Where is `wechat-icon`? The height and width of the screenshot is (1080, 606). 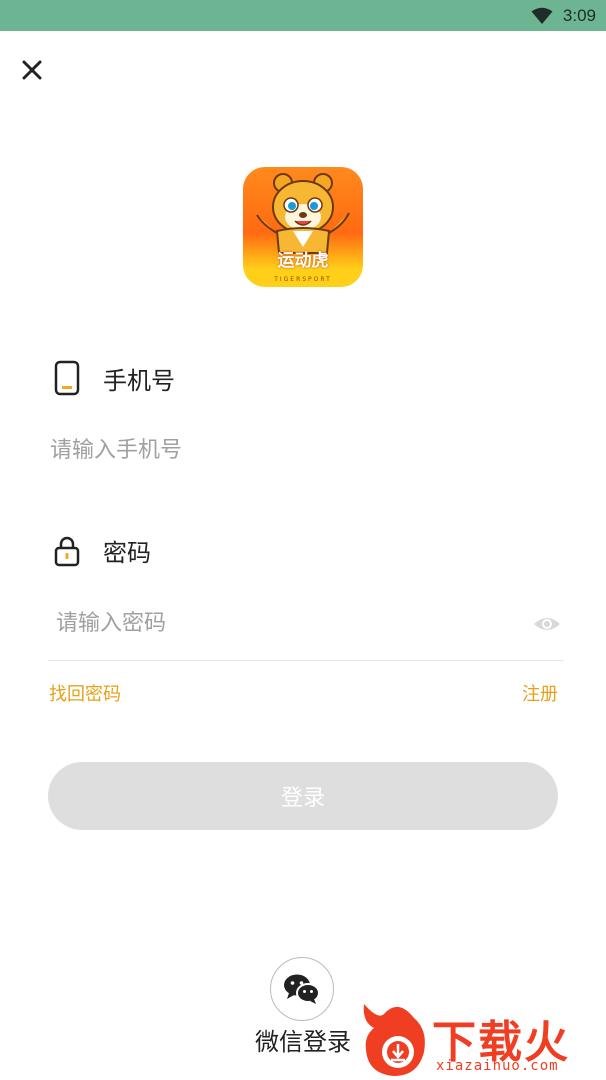 wechat-icon is located at coordinates (302, 989).